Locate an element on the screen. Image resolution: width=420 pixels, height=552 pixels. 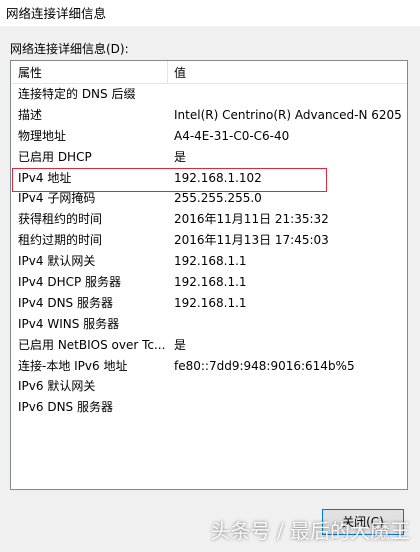
row-value: 255.255.255.0 is located at coordinates (218, 198).